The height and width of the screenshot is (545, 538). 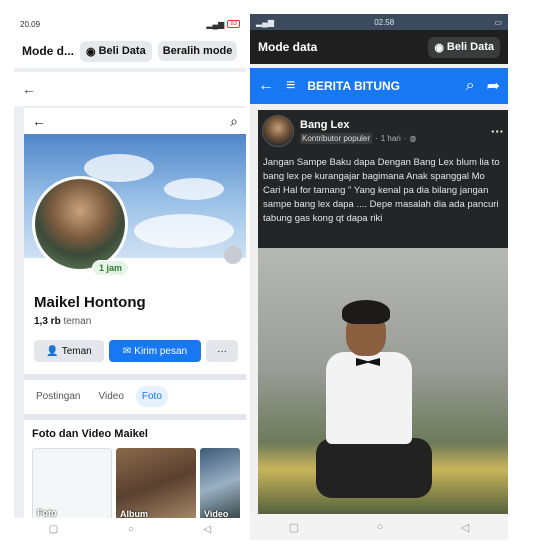 I want to click on battery-icon: ▭, so click(x=498, y=22).